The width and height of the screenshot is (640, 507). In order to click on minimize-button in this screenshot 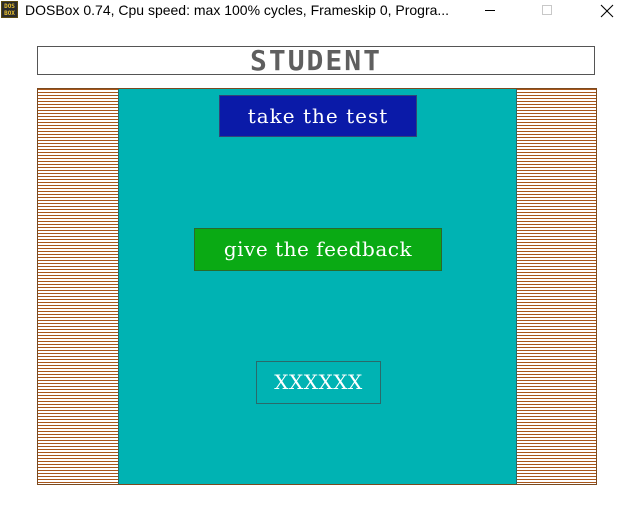, I will do `click(490, 11)`.